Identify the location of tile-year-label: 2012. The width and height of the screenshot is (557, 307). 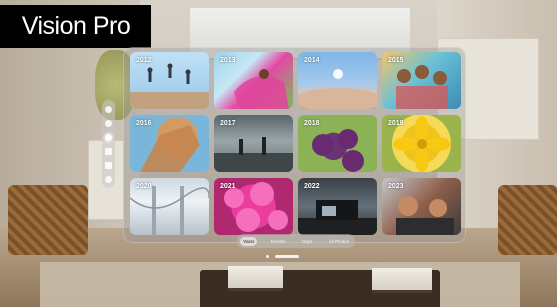
(144, 60).